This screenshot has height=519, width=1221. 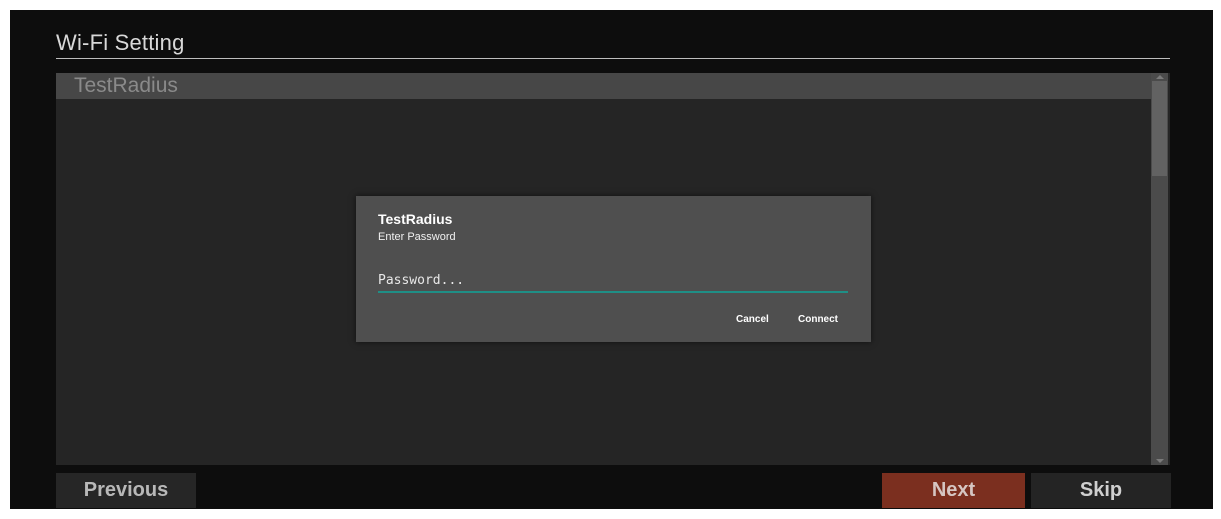 I want to click on skip-button: Skip, so click(x=1101, y=490).